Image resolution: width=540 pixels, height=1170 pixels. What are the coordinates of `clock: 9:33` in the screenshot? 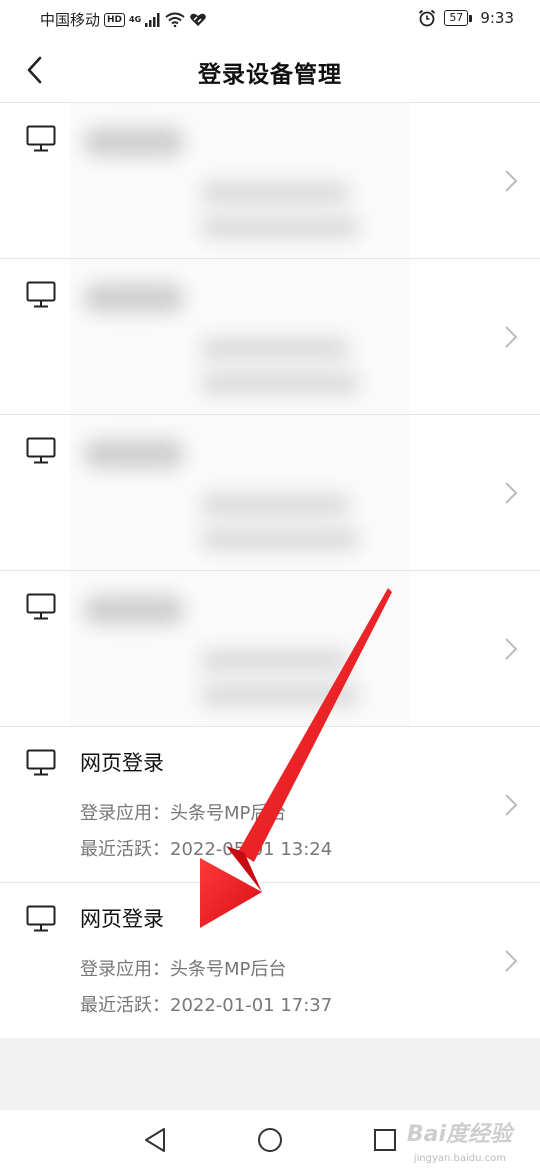 It's located at (497, 18).